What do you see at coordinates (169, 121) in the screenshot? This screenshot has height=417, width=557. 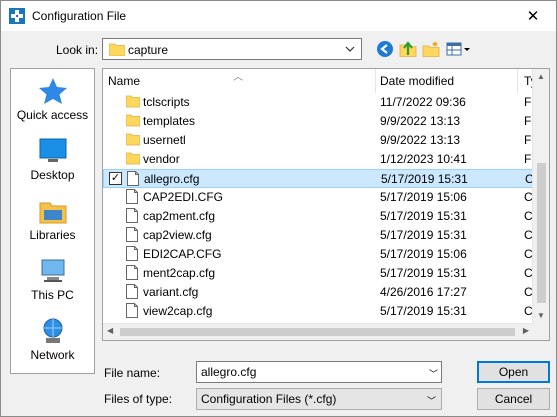 I see `file-name: templates` at bounding box center [169, 121].